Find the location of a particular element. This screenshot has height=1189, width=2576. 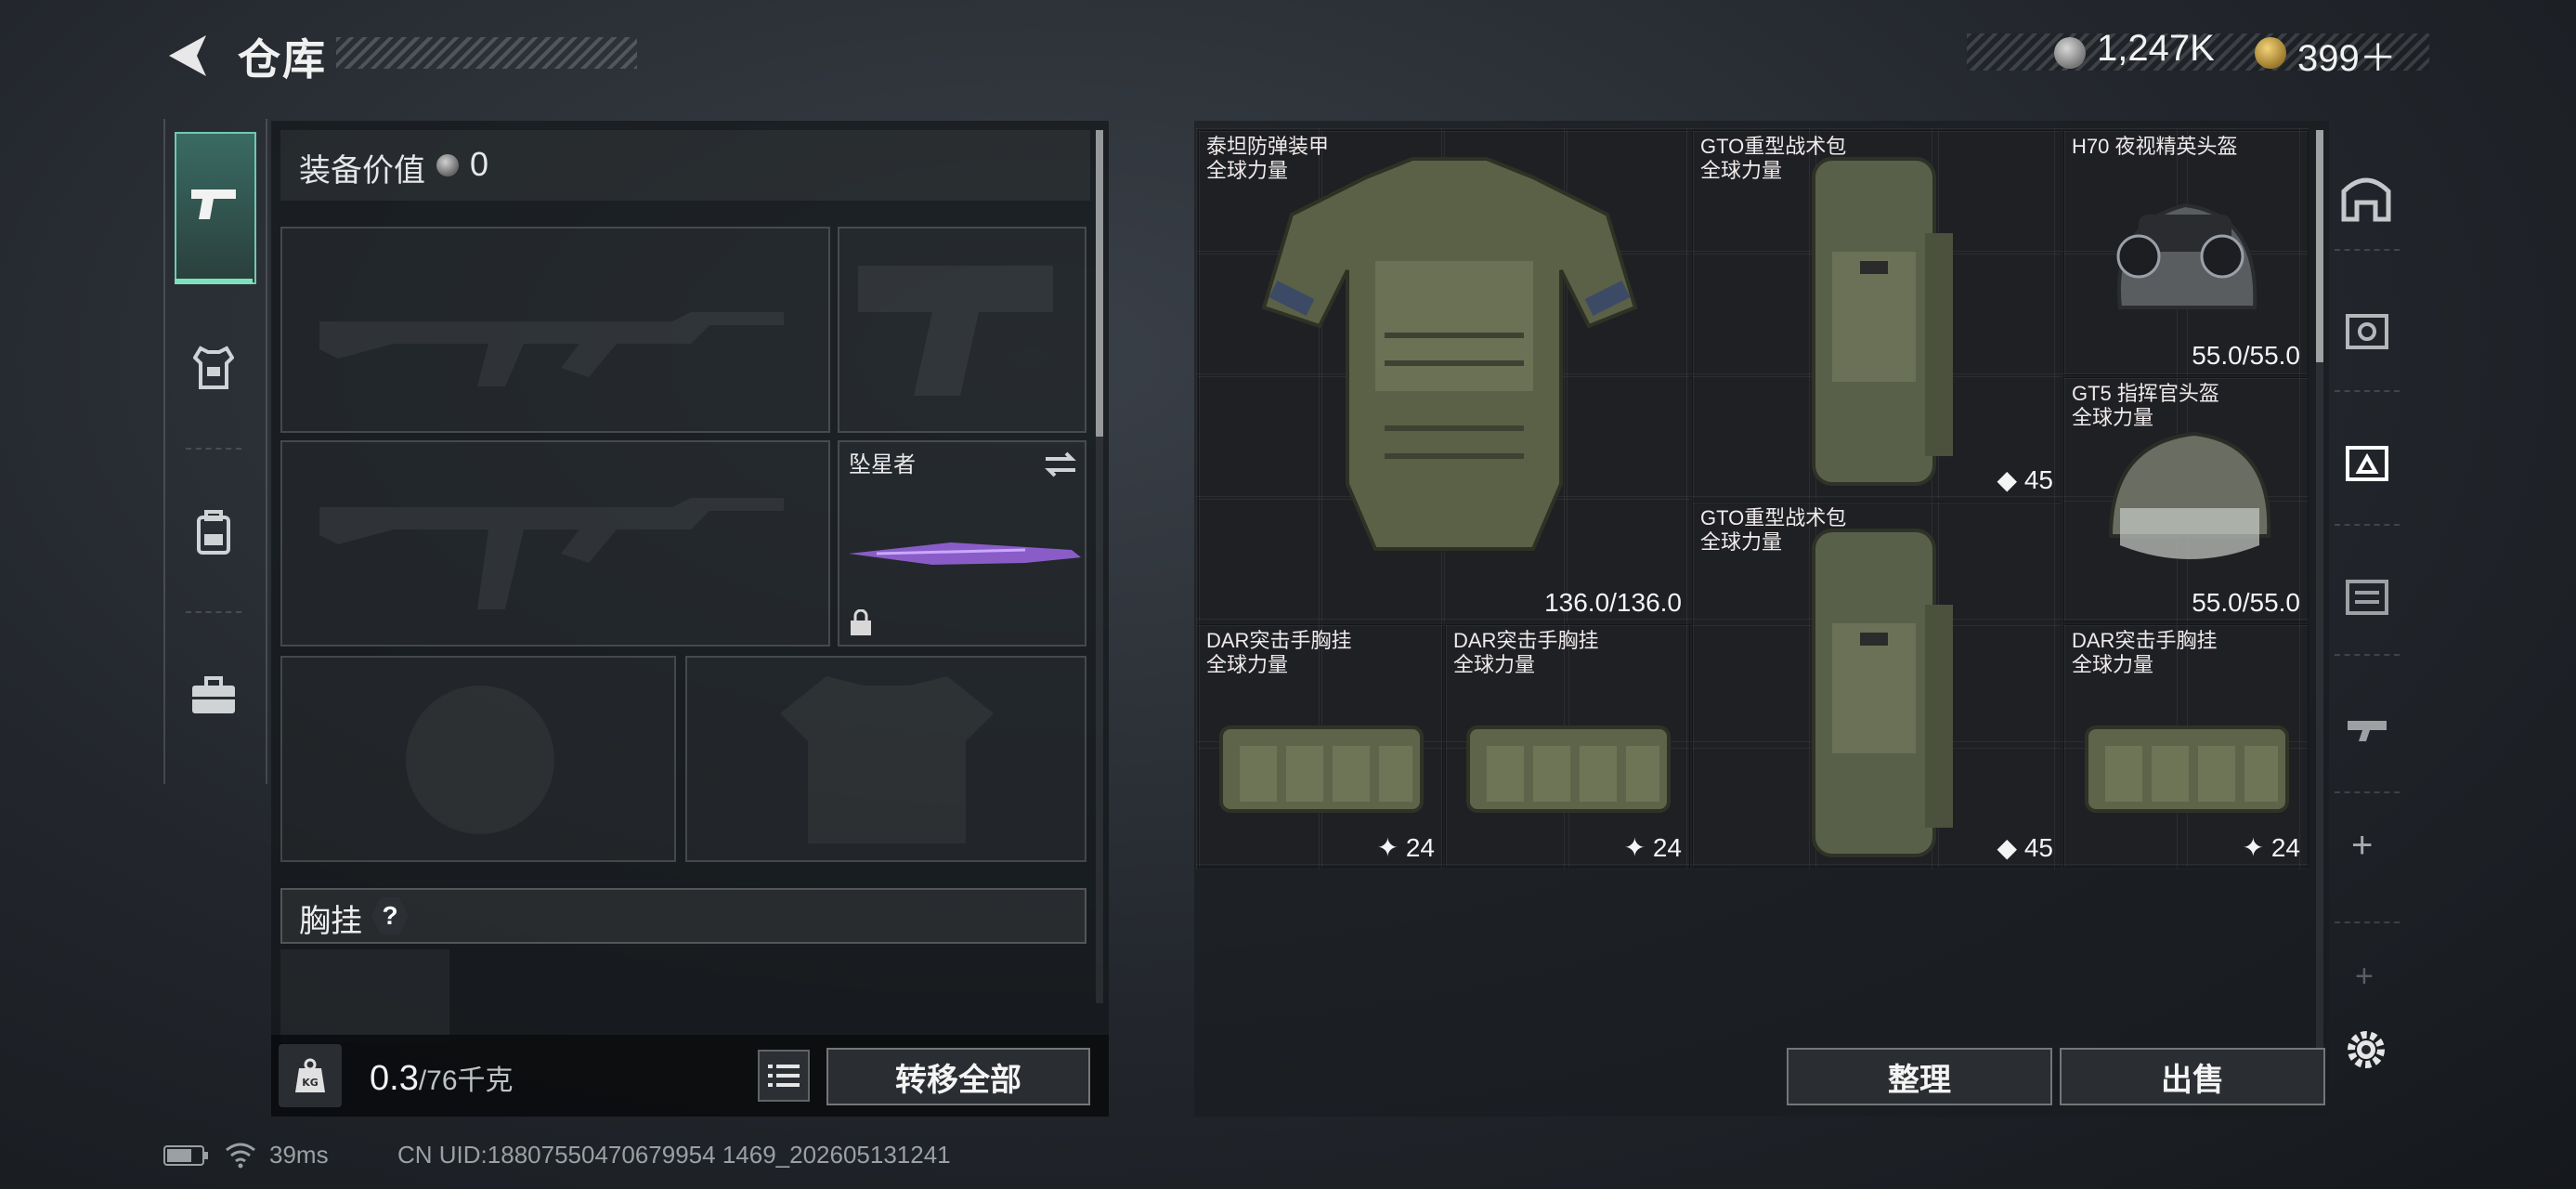

battery-icon is located at coordinates (185, 1156).